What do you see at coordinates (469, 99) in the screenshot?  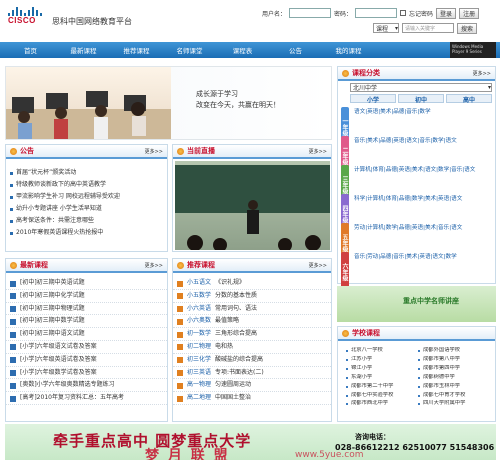 I see `tab-high: 高中` at bounding box center [469, 99].